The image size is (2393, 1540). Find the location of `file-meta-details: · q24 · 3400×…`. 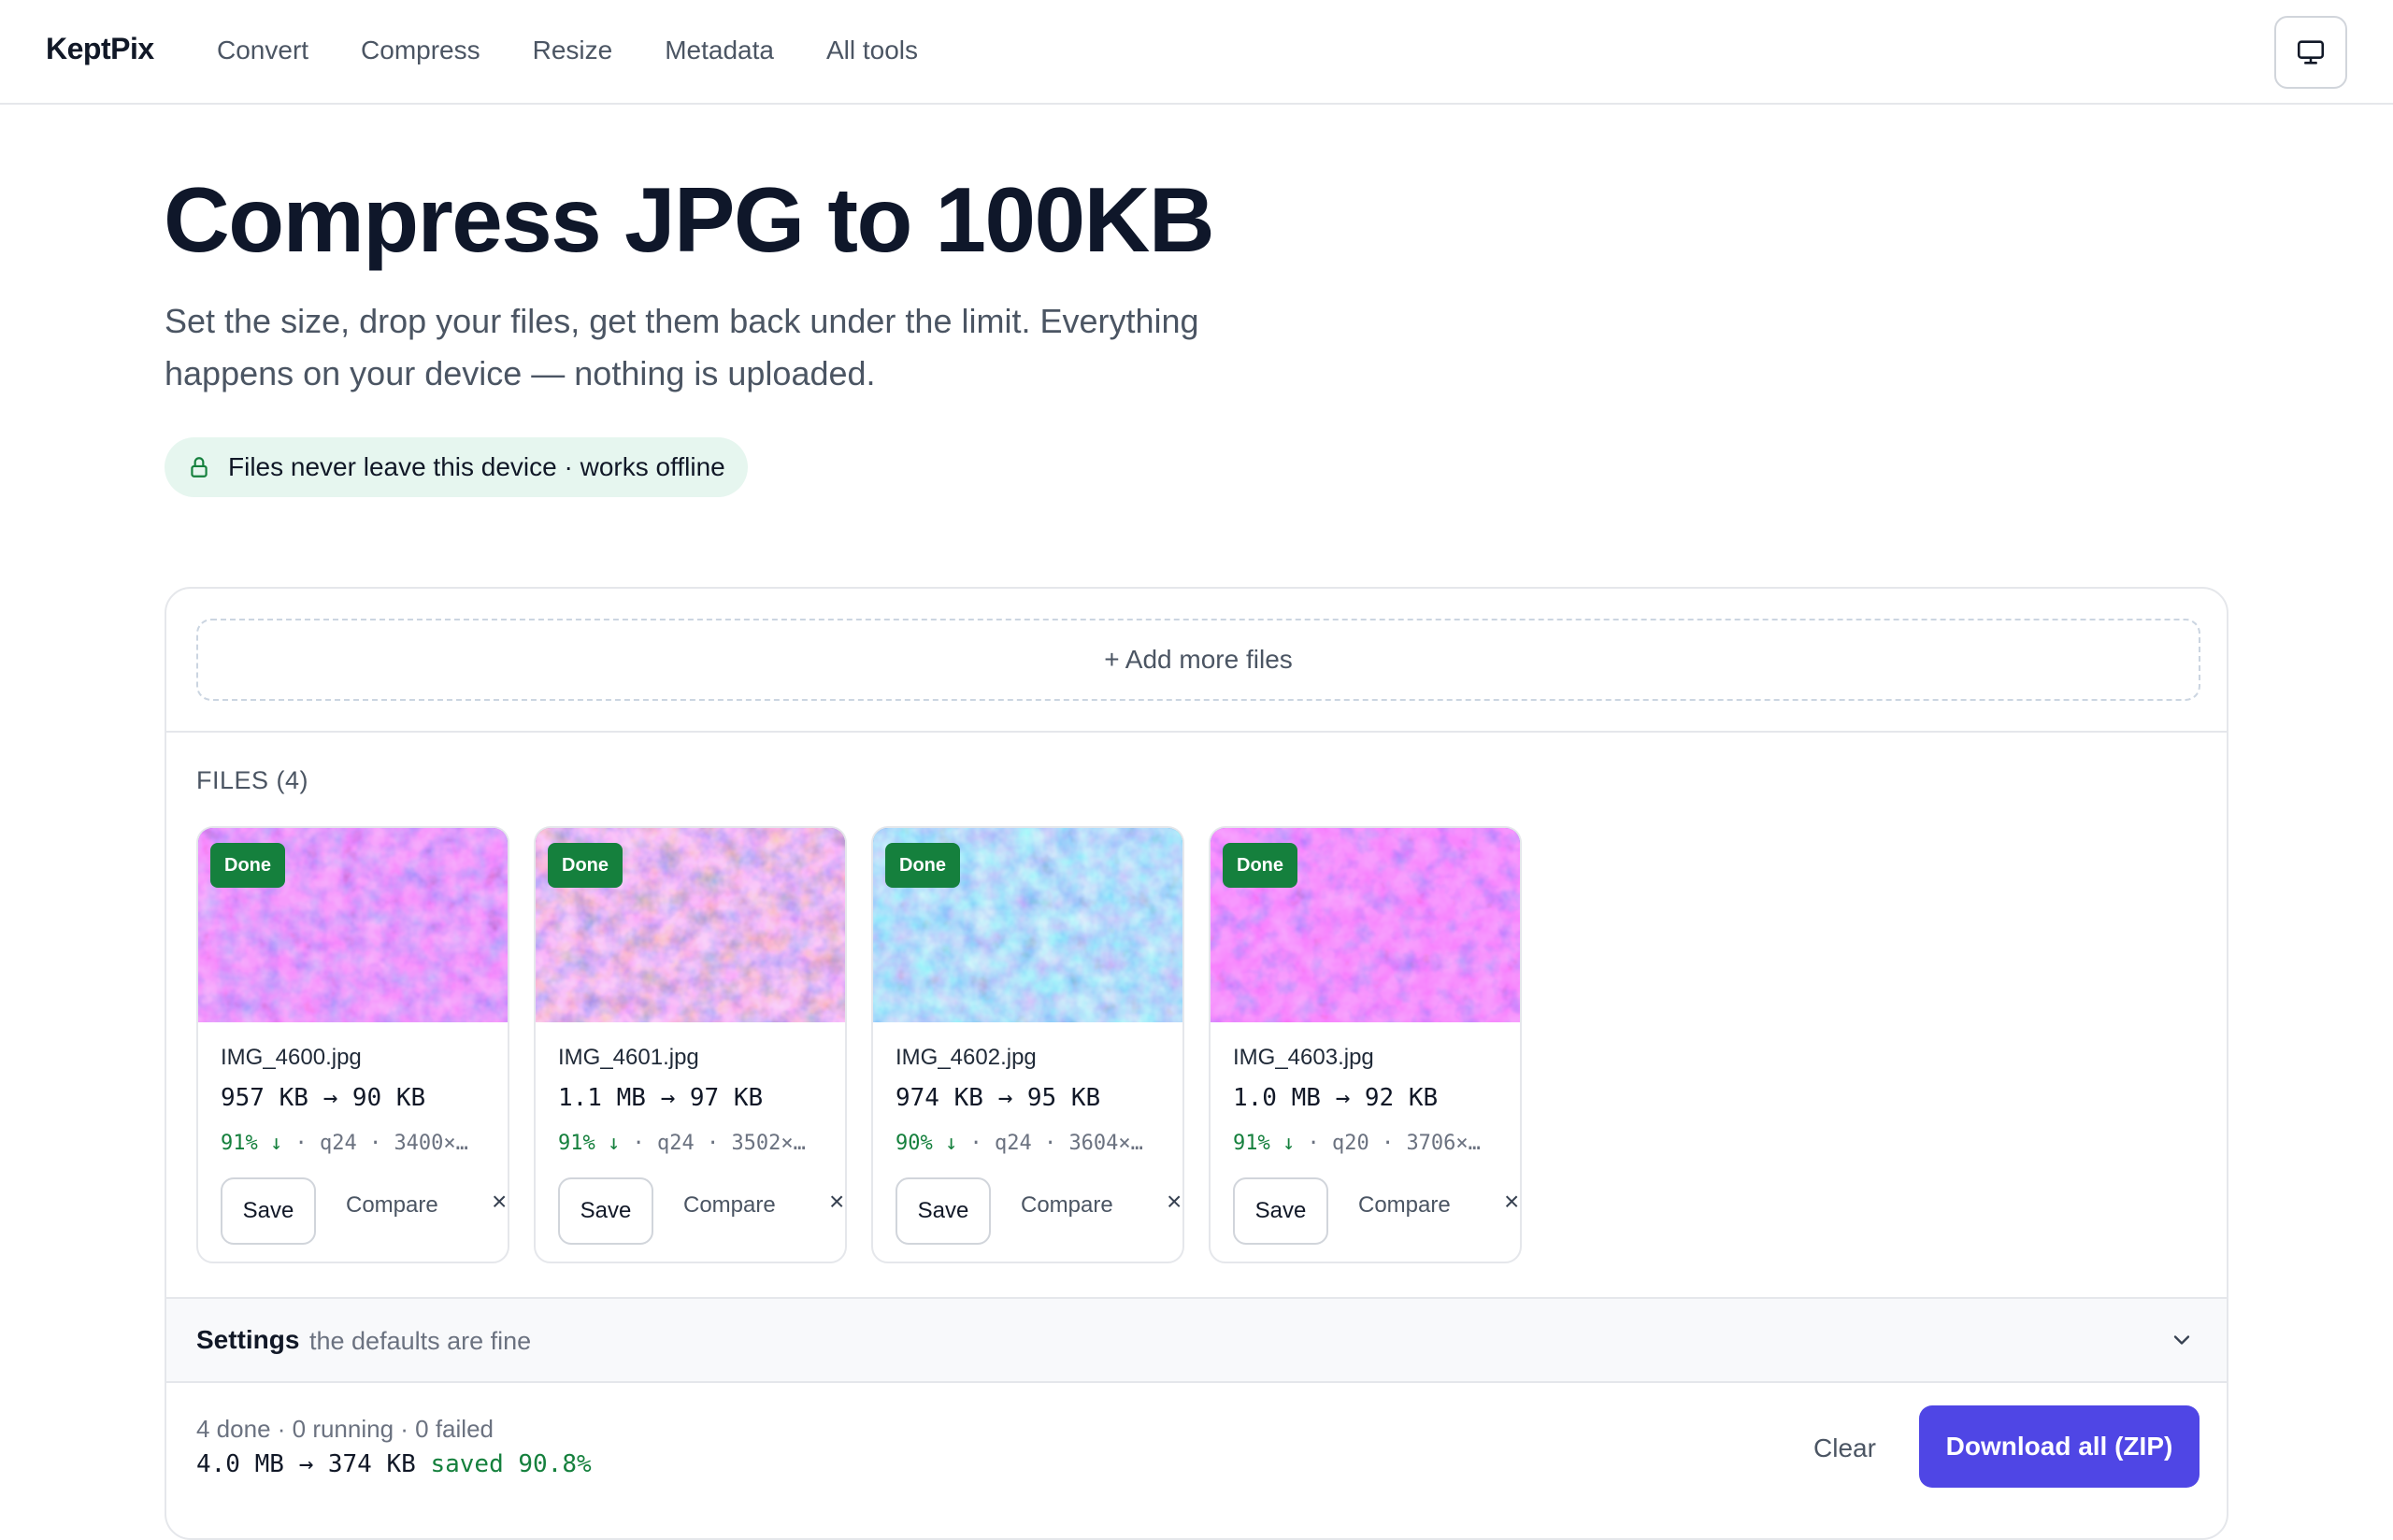

file-meta-details: · q24 · 3400×… is located at coordinates (375, 1143).